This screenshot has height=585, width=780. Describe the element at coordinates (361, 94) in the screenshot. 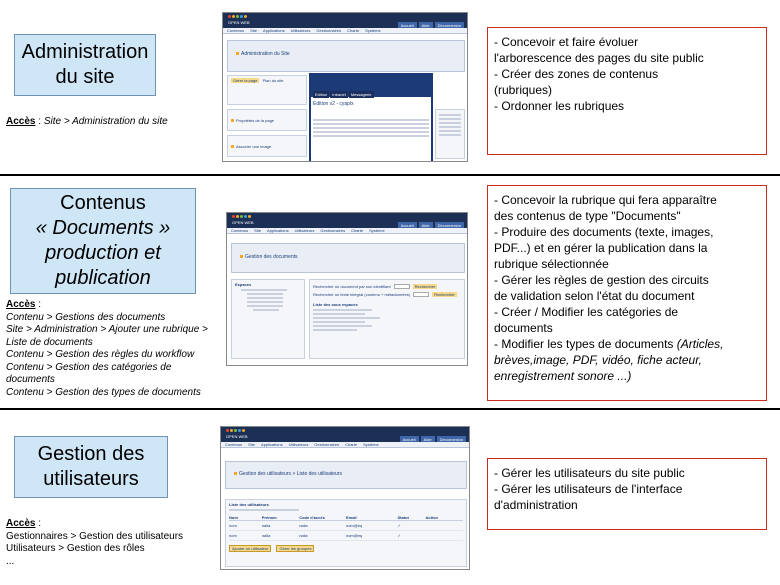

I see `mini-window-tab: Messagerie` at that location.